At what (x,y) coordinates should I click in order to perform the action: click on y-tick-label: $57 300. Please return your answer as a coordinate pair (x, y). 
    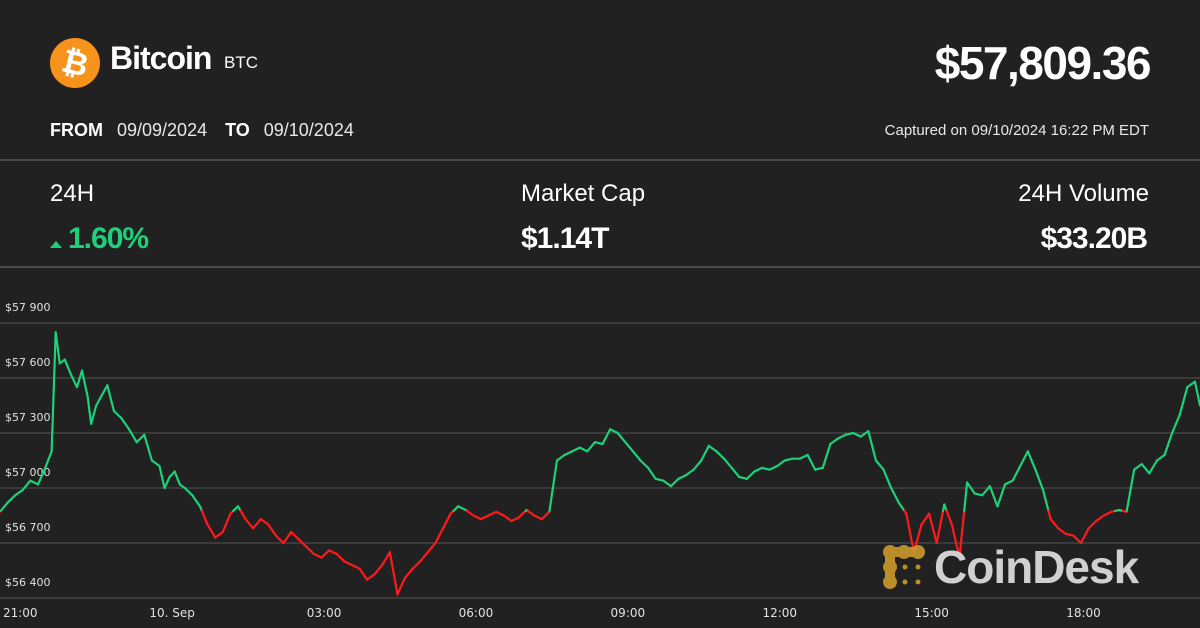
    Looking at the image, I should click on (28, 417).